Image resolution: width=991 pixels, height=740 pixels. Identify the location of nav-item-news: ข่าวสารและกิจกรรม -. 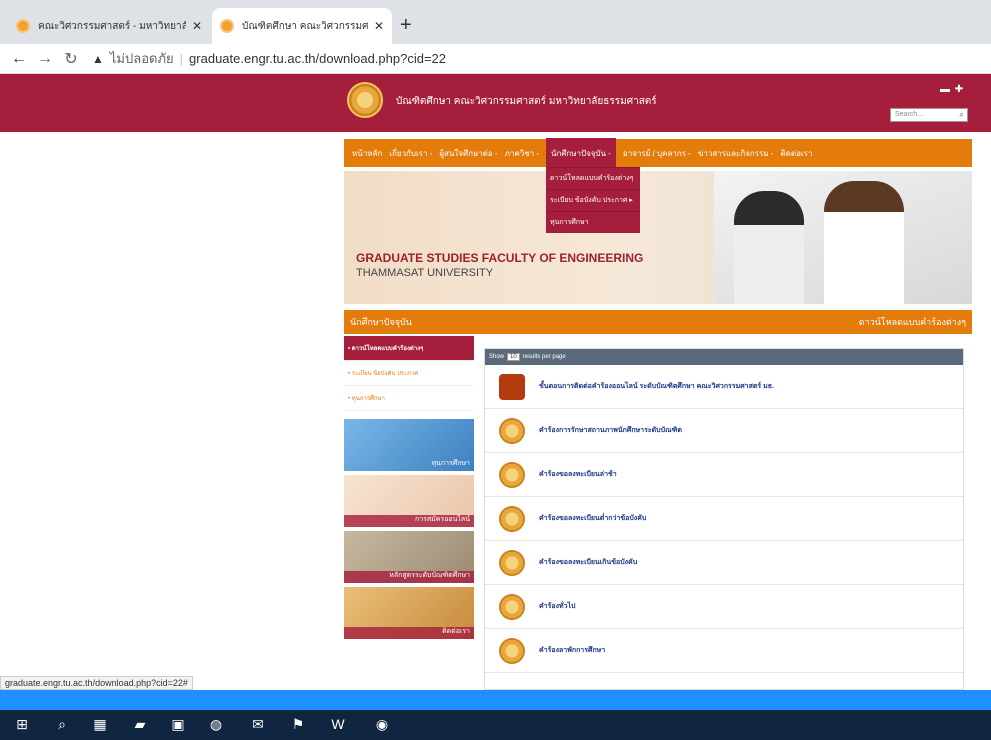
(736, 153).